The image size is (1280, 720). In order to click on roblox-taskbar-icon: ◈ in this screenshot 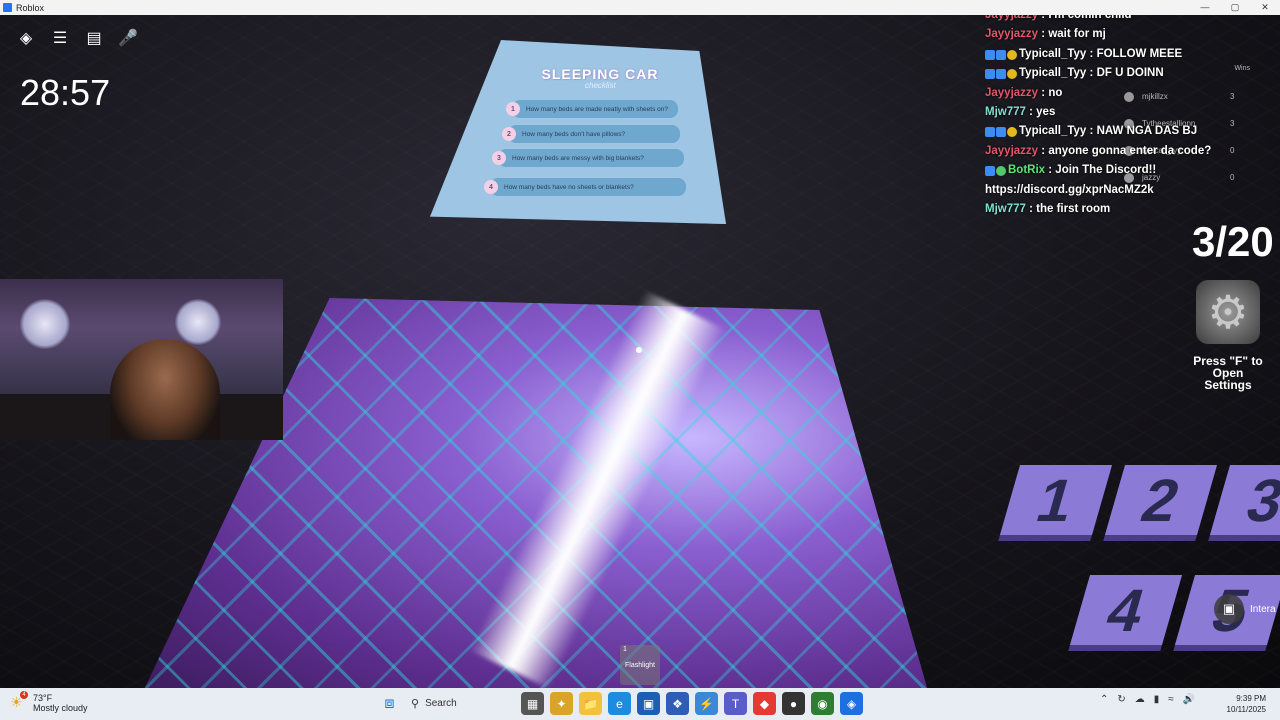, I will do `click(851, 703)`.